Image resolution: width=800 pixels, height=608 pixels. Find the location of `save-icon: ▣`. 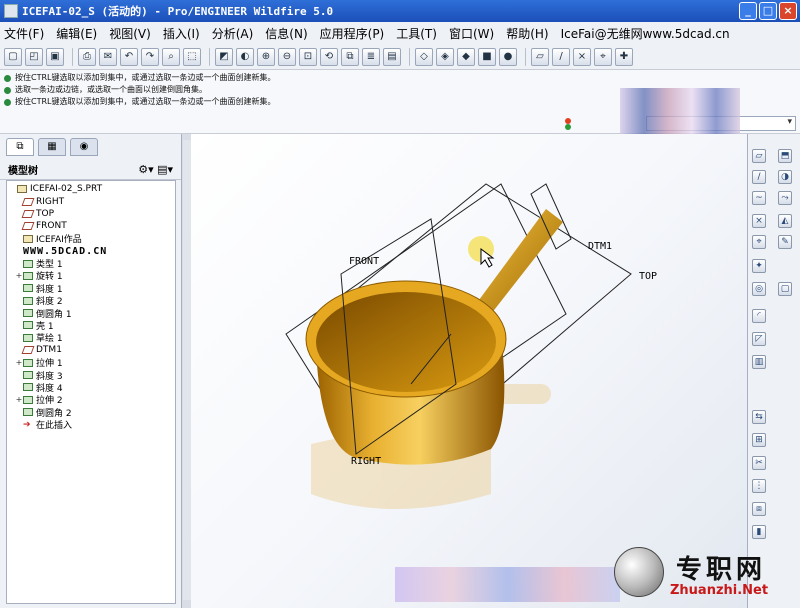

save-icon: ▣ is located at coordinates (55, 56).